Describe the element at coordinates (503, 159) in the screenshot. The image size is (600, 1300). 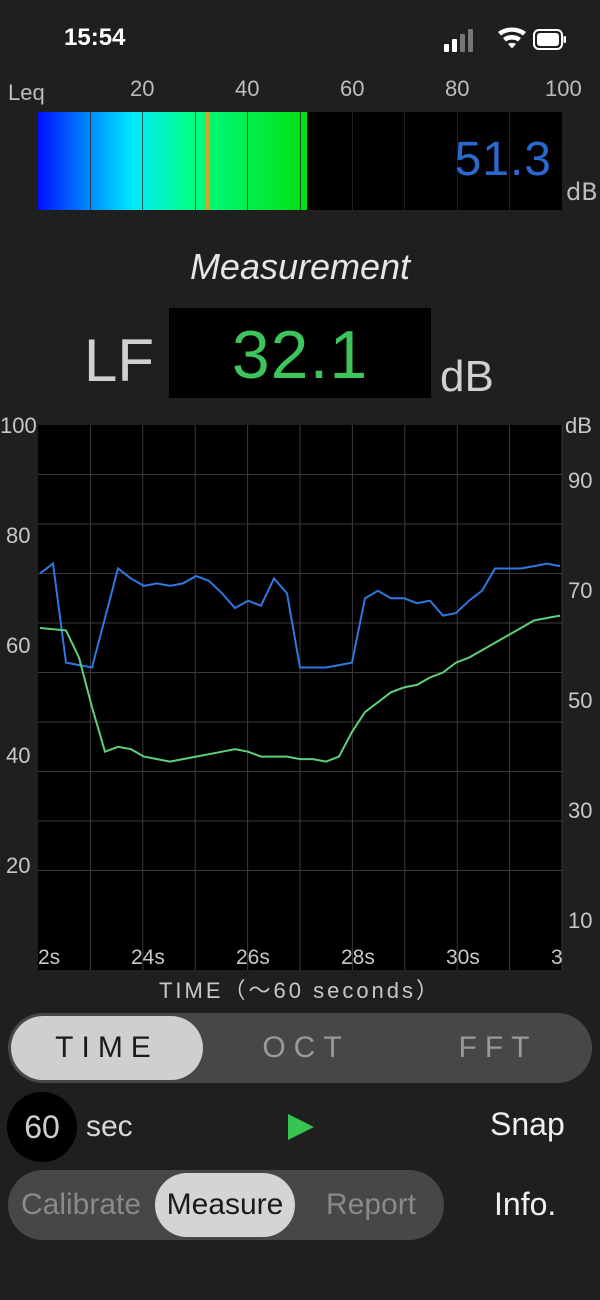
I see `leq-value: 51.3` at that location.